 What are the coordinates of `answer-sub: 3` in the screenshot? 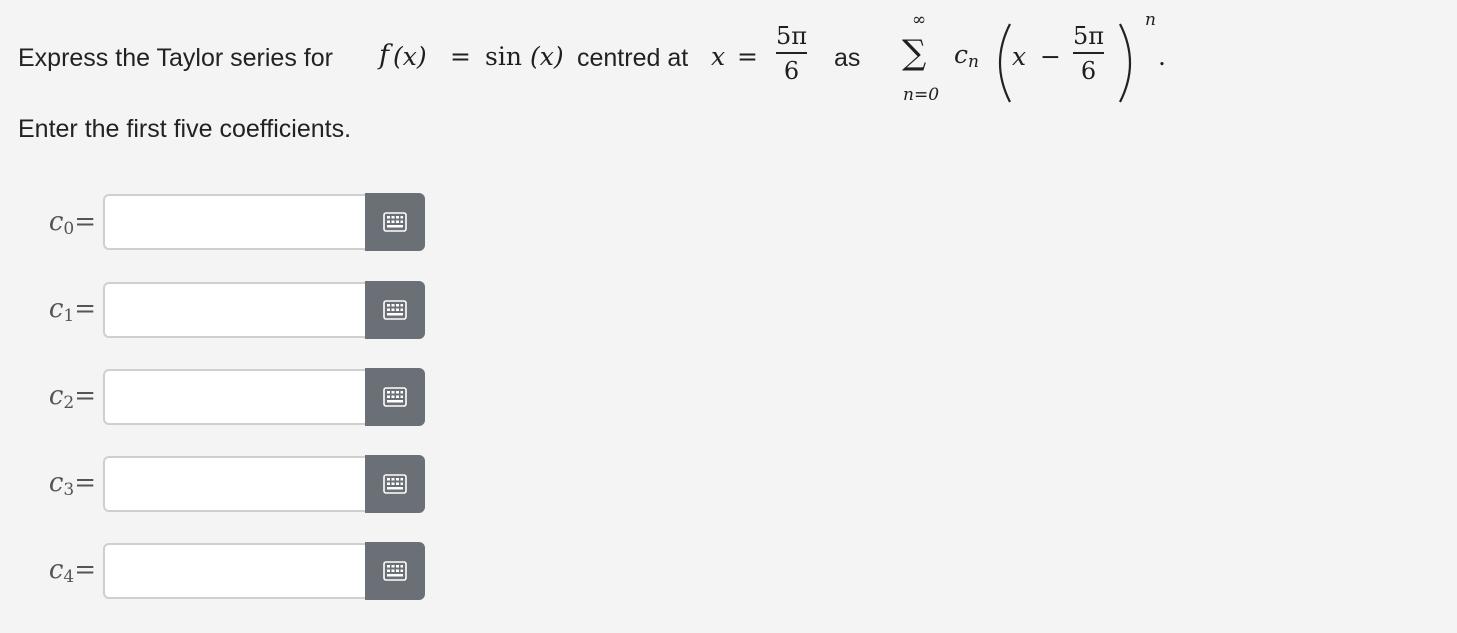 It's located at (69, 490).